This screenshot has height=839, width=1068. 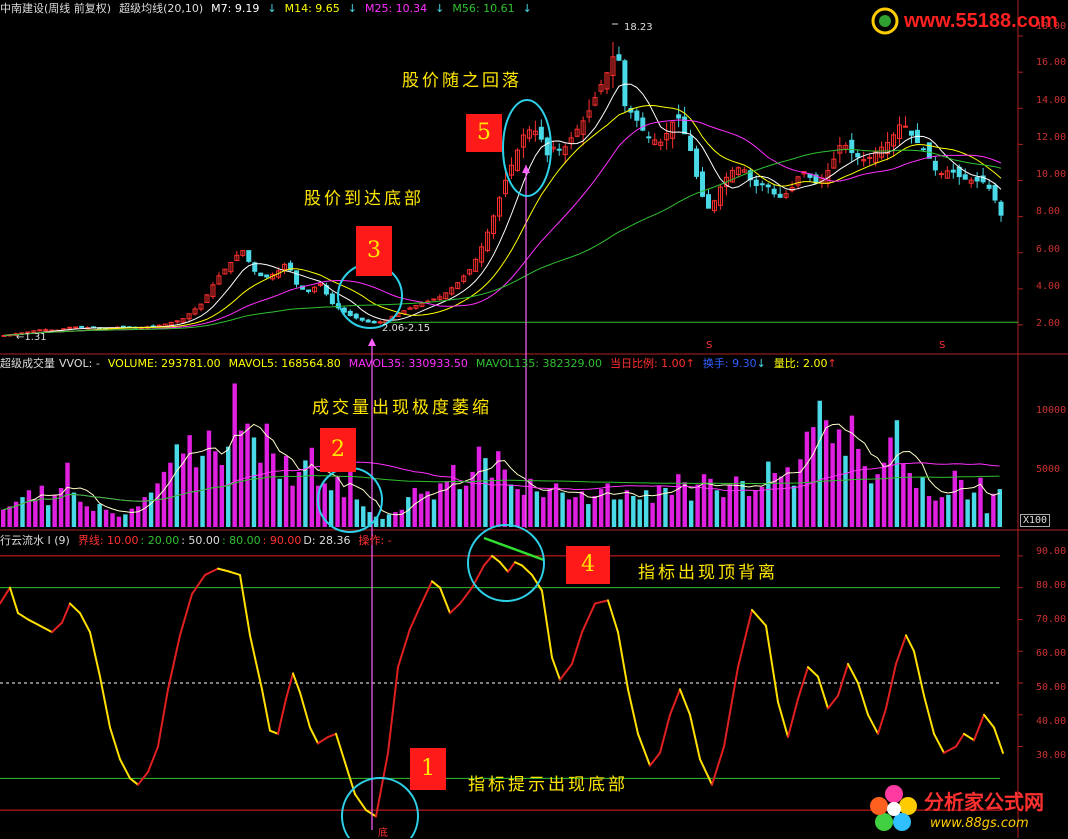 What do you see at coordinates (893, 808) in the screenshot?
I see `flower-icon` at bounding box center [893, 808].